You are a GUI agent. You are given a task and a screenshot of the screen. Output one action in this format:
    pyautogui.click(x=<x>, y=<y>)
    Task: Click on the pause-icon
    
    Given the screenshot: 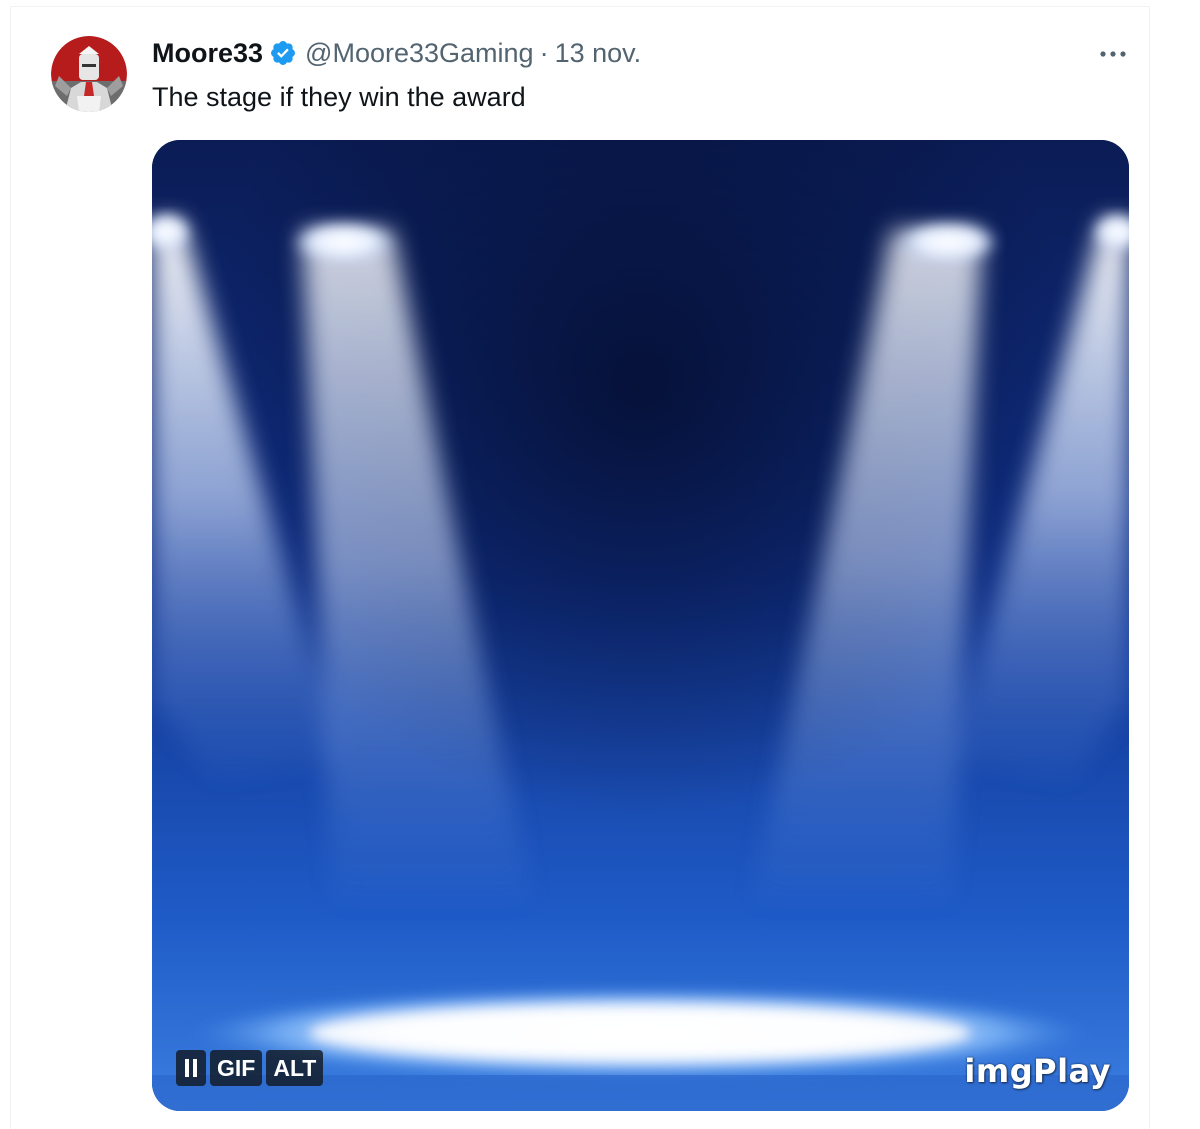 What is the action you would take?
    pyautogui.click(x=191, y=1068)
    